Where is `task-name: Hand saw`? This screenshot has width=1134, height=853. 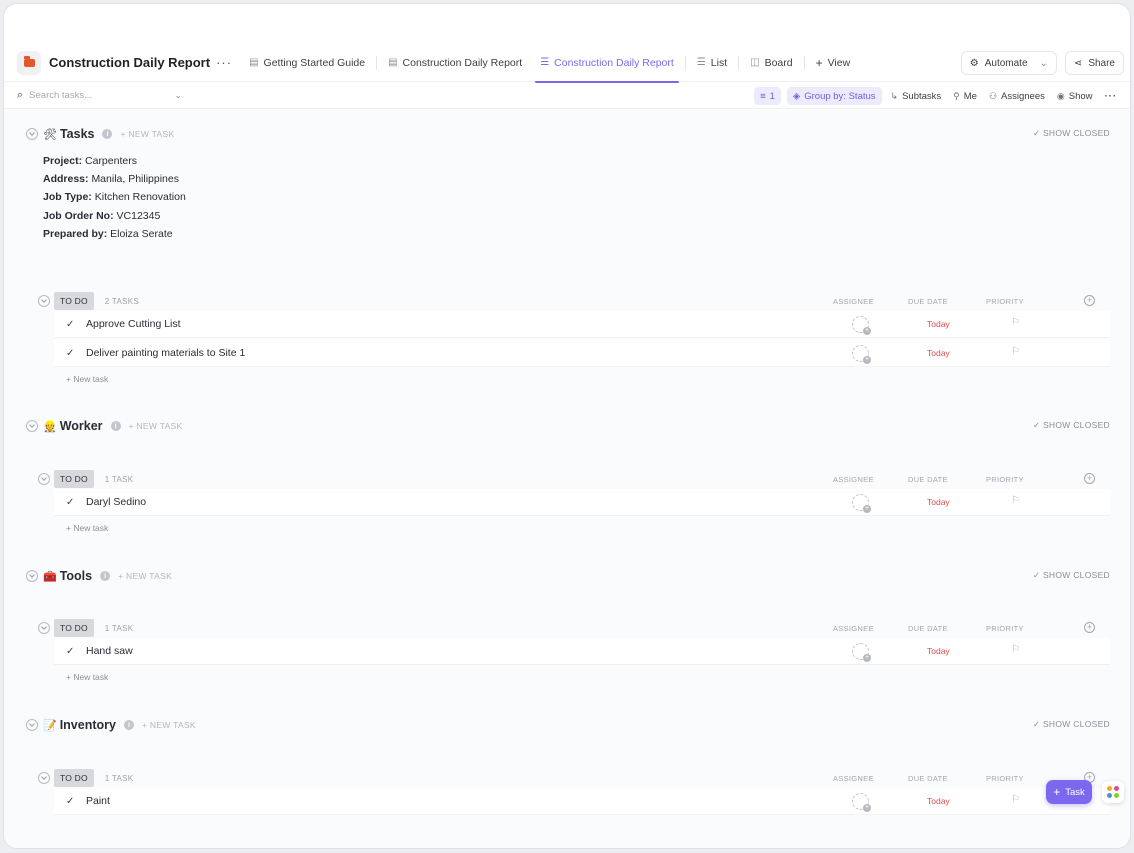
task-name: Hand saw is located at coordinates (109, 651).